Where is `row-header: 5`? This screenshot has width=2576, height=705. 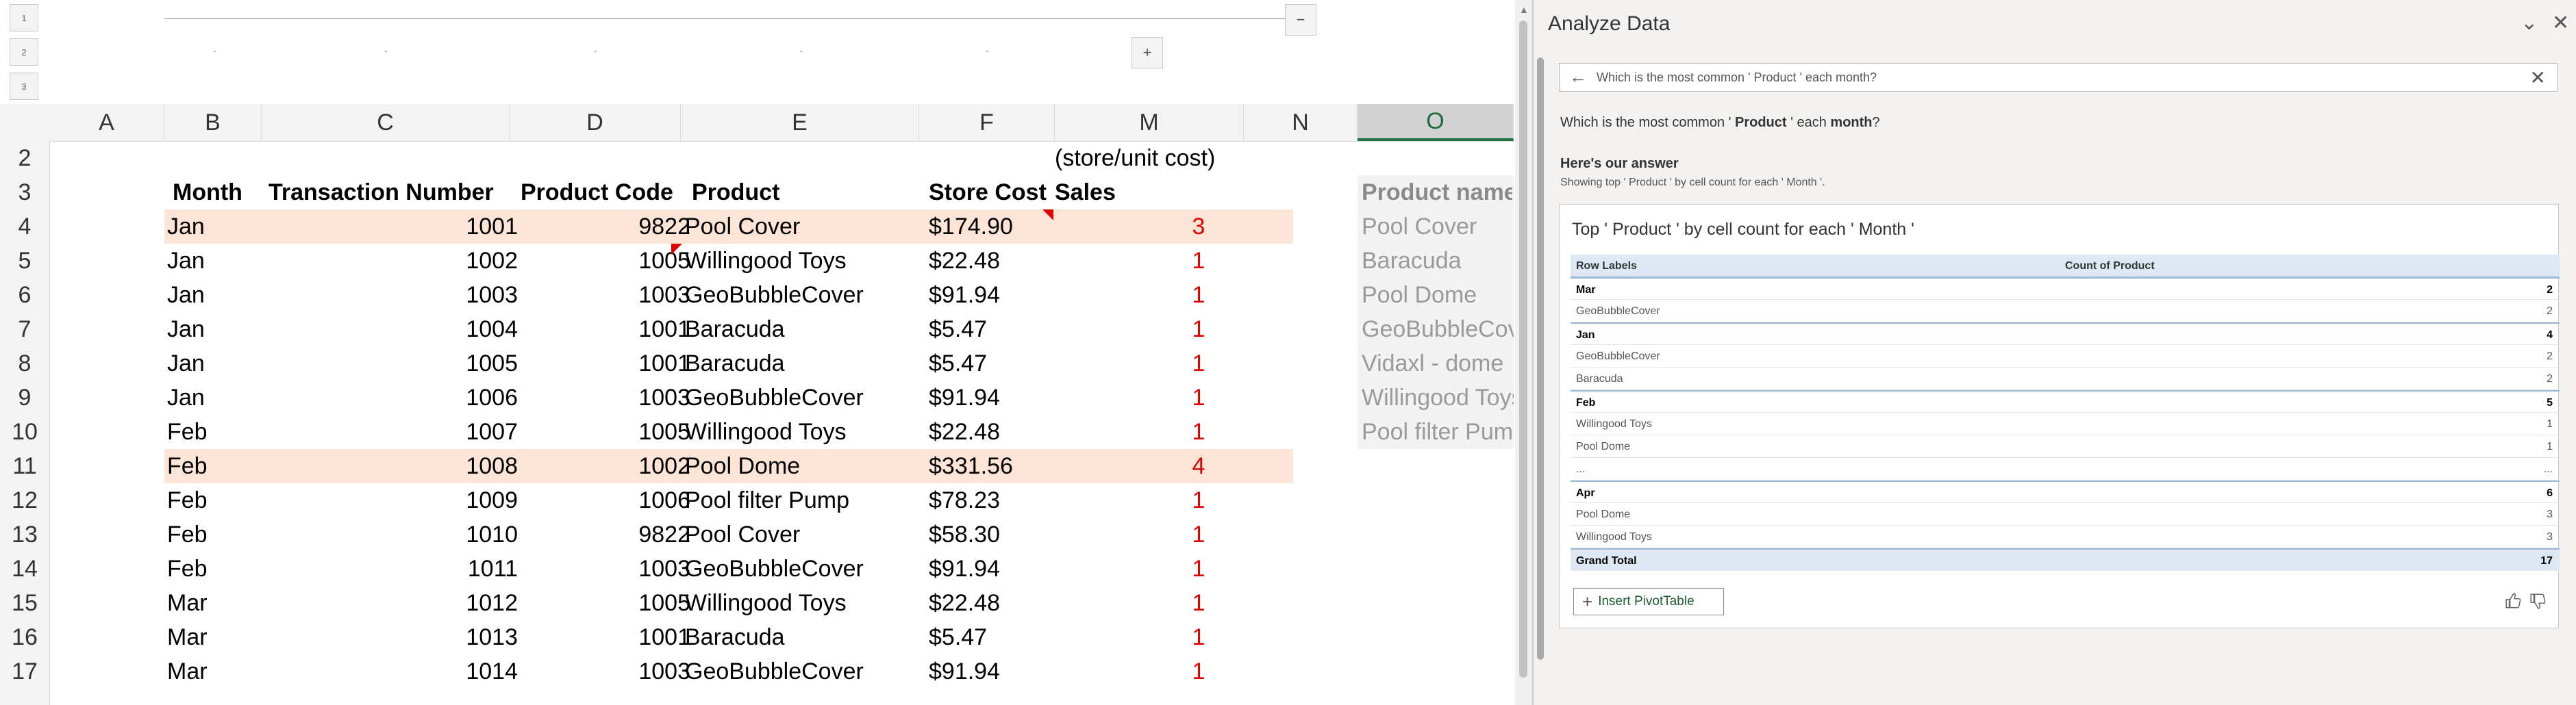 row-header: 5 is located at coordinates (24, 261).